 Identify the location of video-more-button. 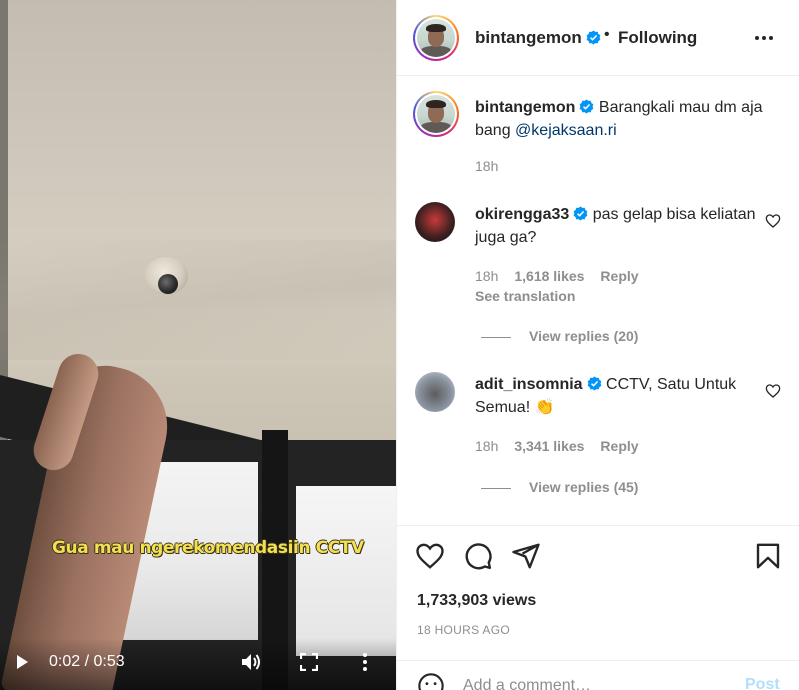
(365, 662).